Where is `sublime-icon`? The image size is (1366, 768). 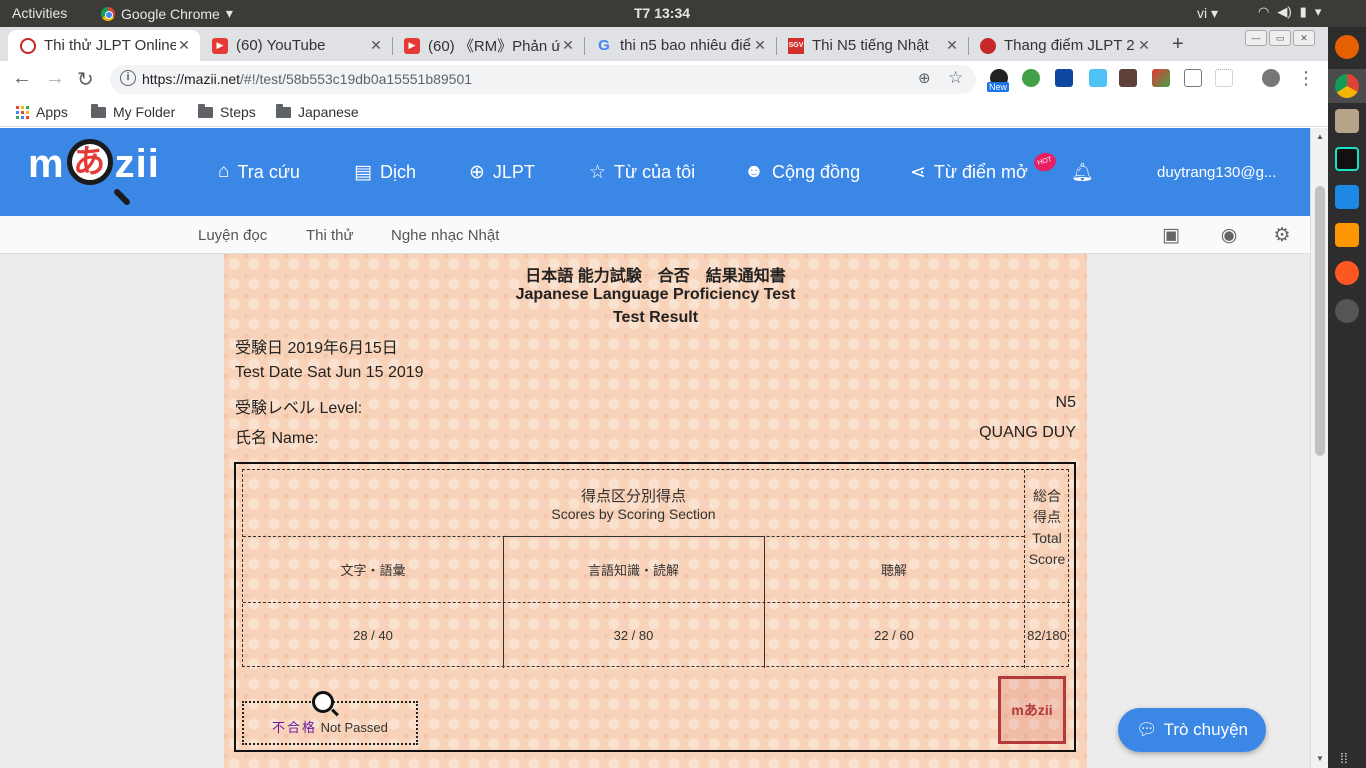 sublime-icon is located at coordinates (1347, 235).